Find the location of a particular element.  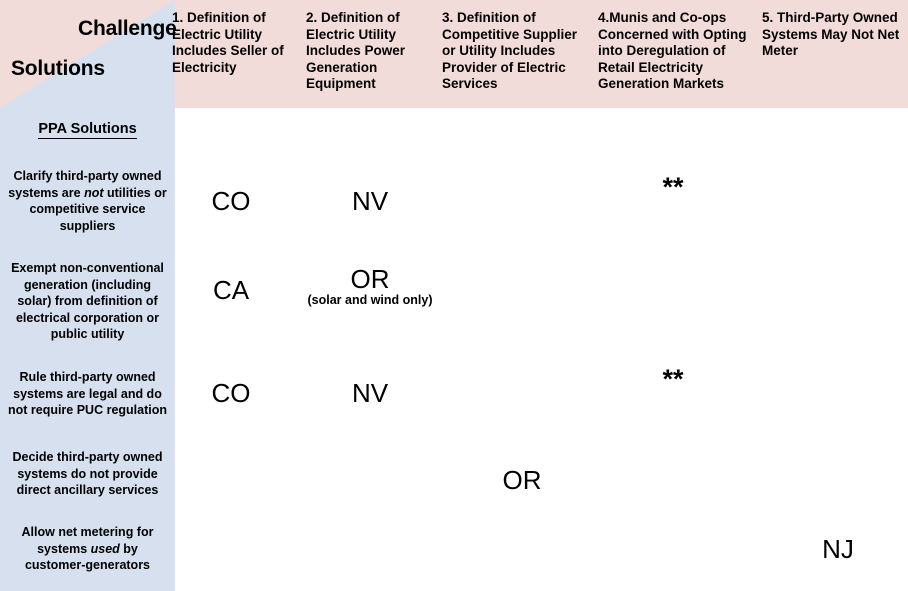

cell-row2-col1: CA is located at coordinates (231, 290).